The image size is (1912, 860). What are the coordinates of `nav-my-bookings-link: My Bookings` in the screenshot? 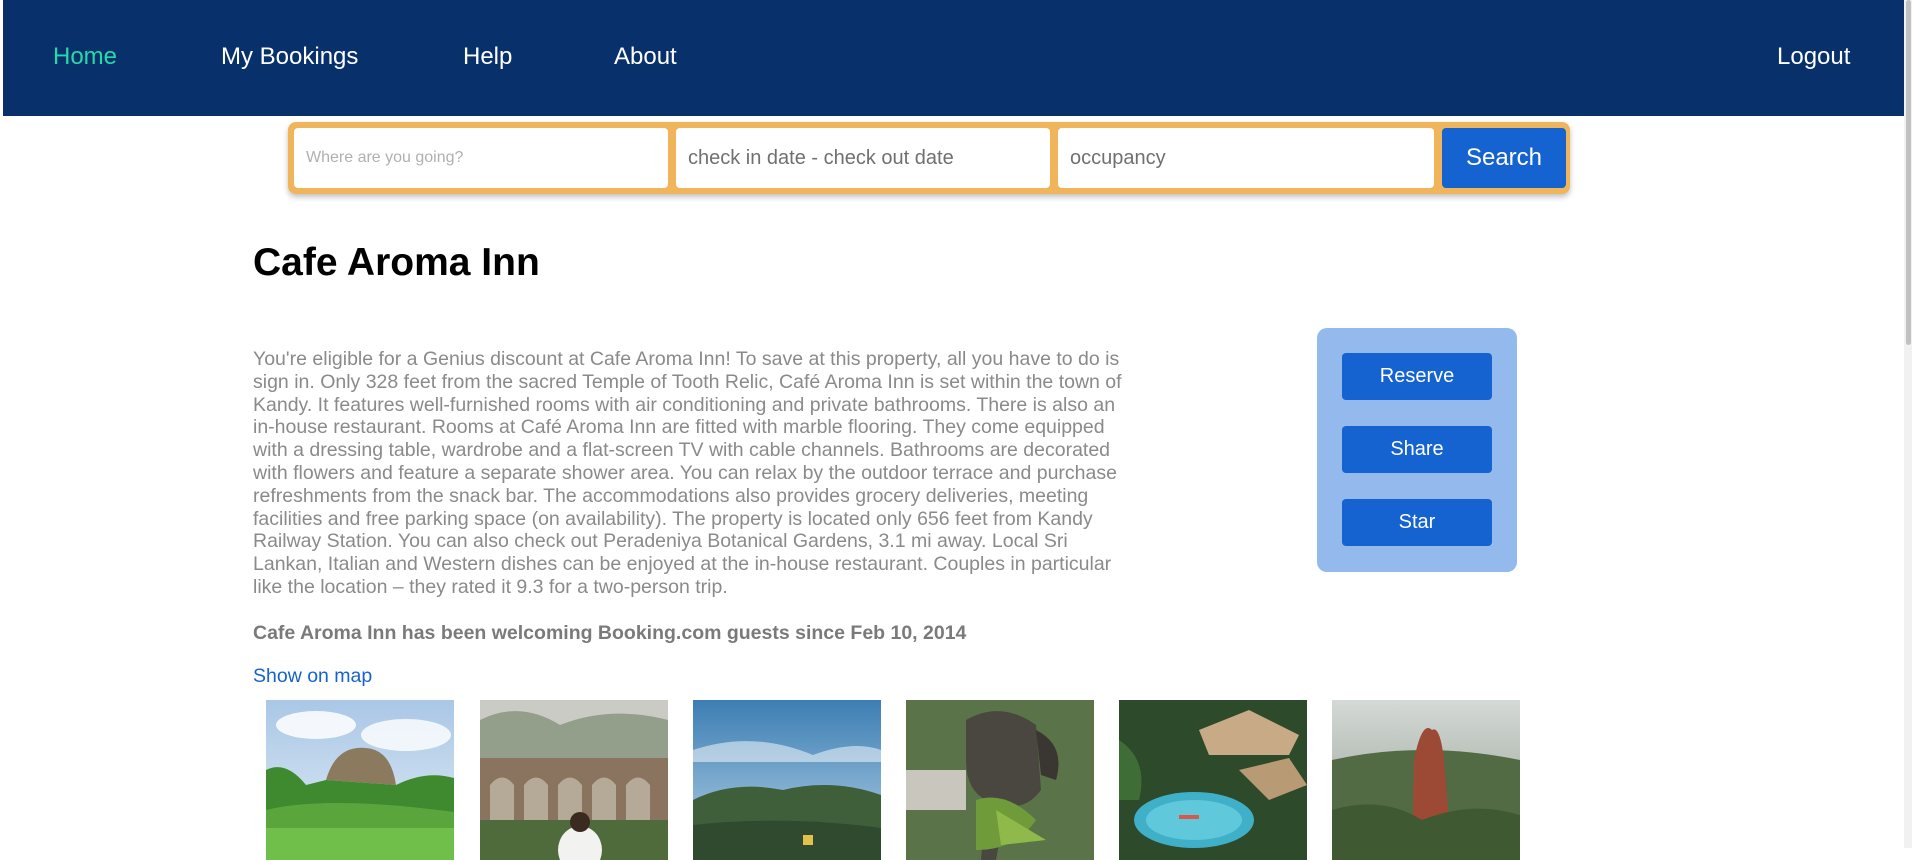 It's located at (289, 57).